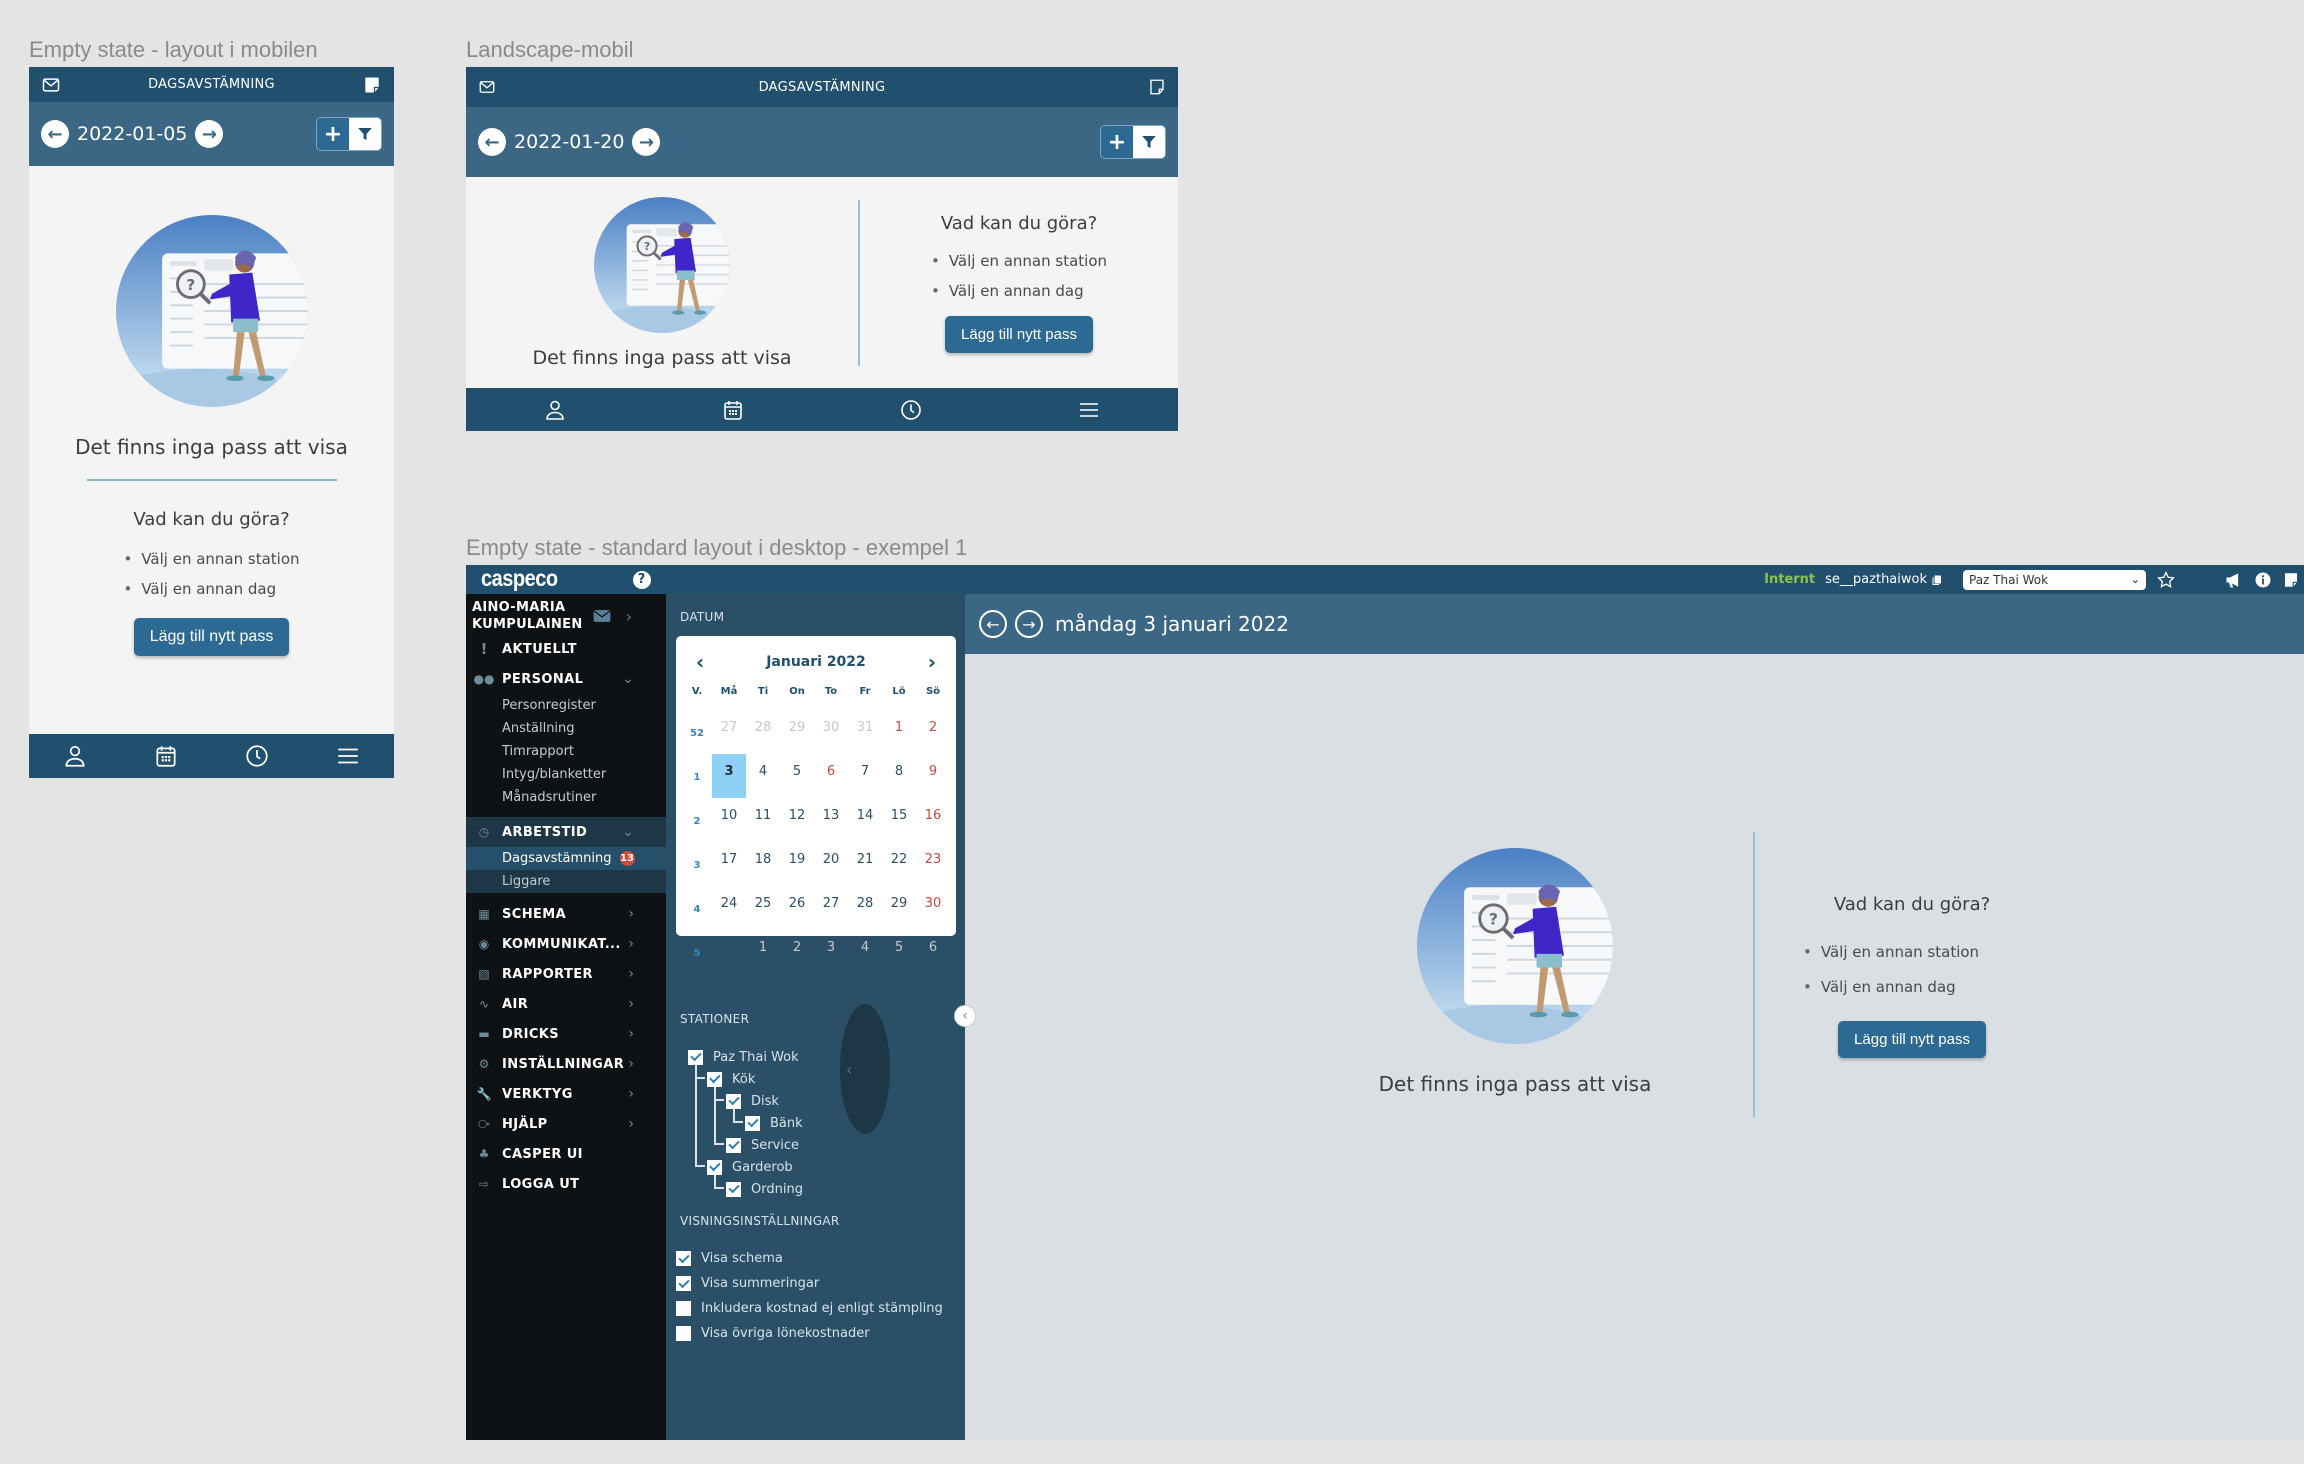 The image size is (2304, 1464). I want to click on sidebar-item-kommunikation: ◉ KOMMUNIKAT... ›, so click(566, 944).